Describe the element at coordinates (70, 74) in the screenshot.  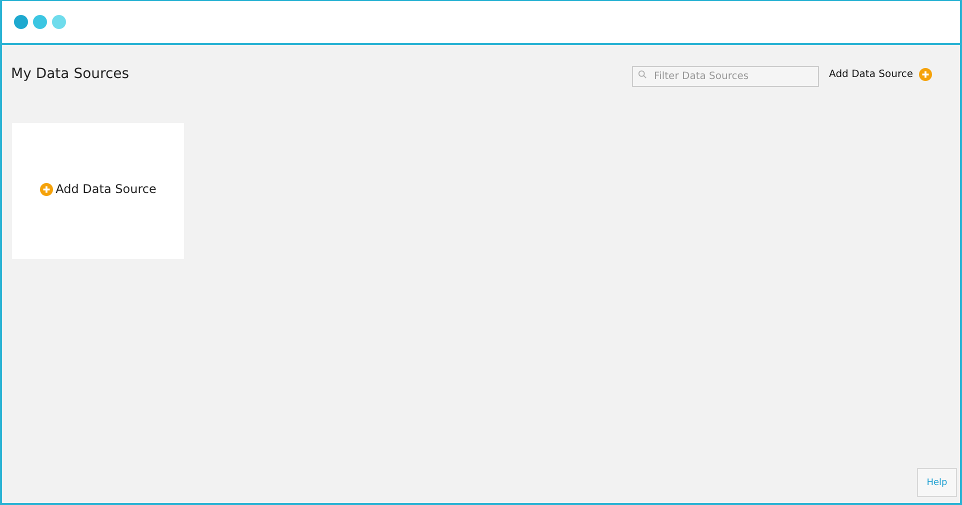
I see `page-title: My Data Sources` at that location.